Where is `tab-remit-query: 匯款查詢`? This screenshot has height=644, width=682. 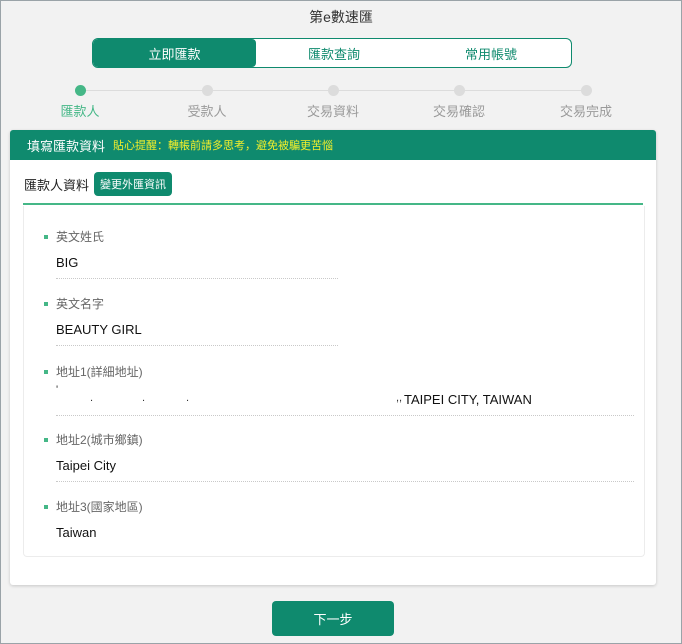 tab-remit-query: 匯款查詢 is located at coordinates (334, 53).